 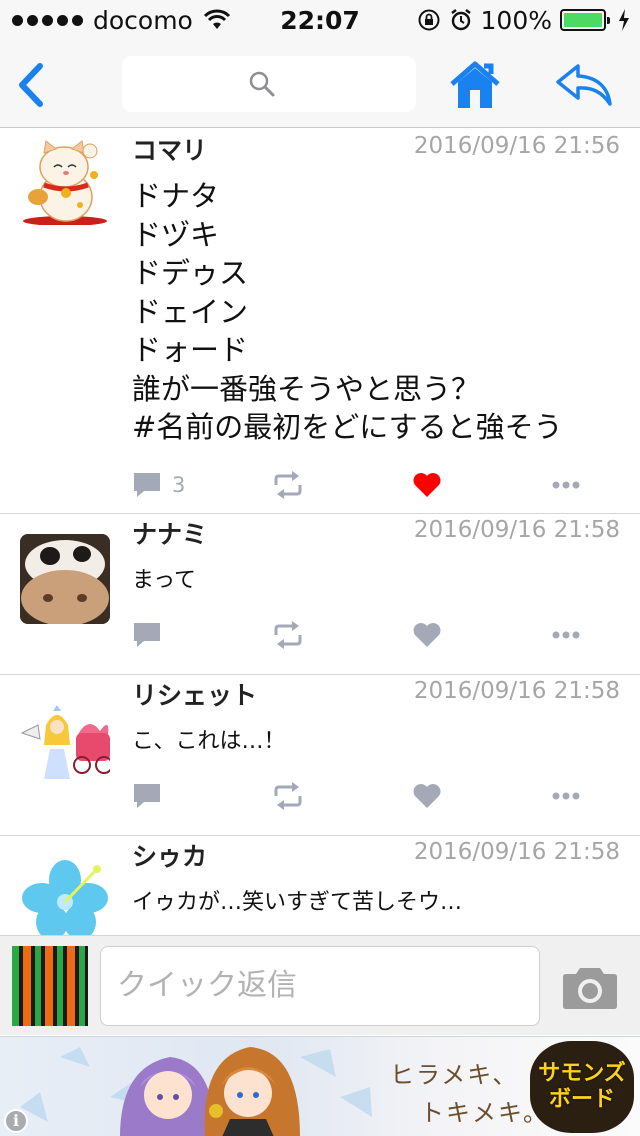 What do you see at coordinates (454, 1075) in the screenshot?
I see `banner-tagline-1: ヒラメキ、` at bounding box center [454, 1075].